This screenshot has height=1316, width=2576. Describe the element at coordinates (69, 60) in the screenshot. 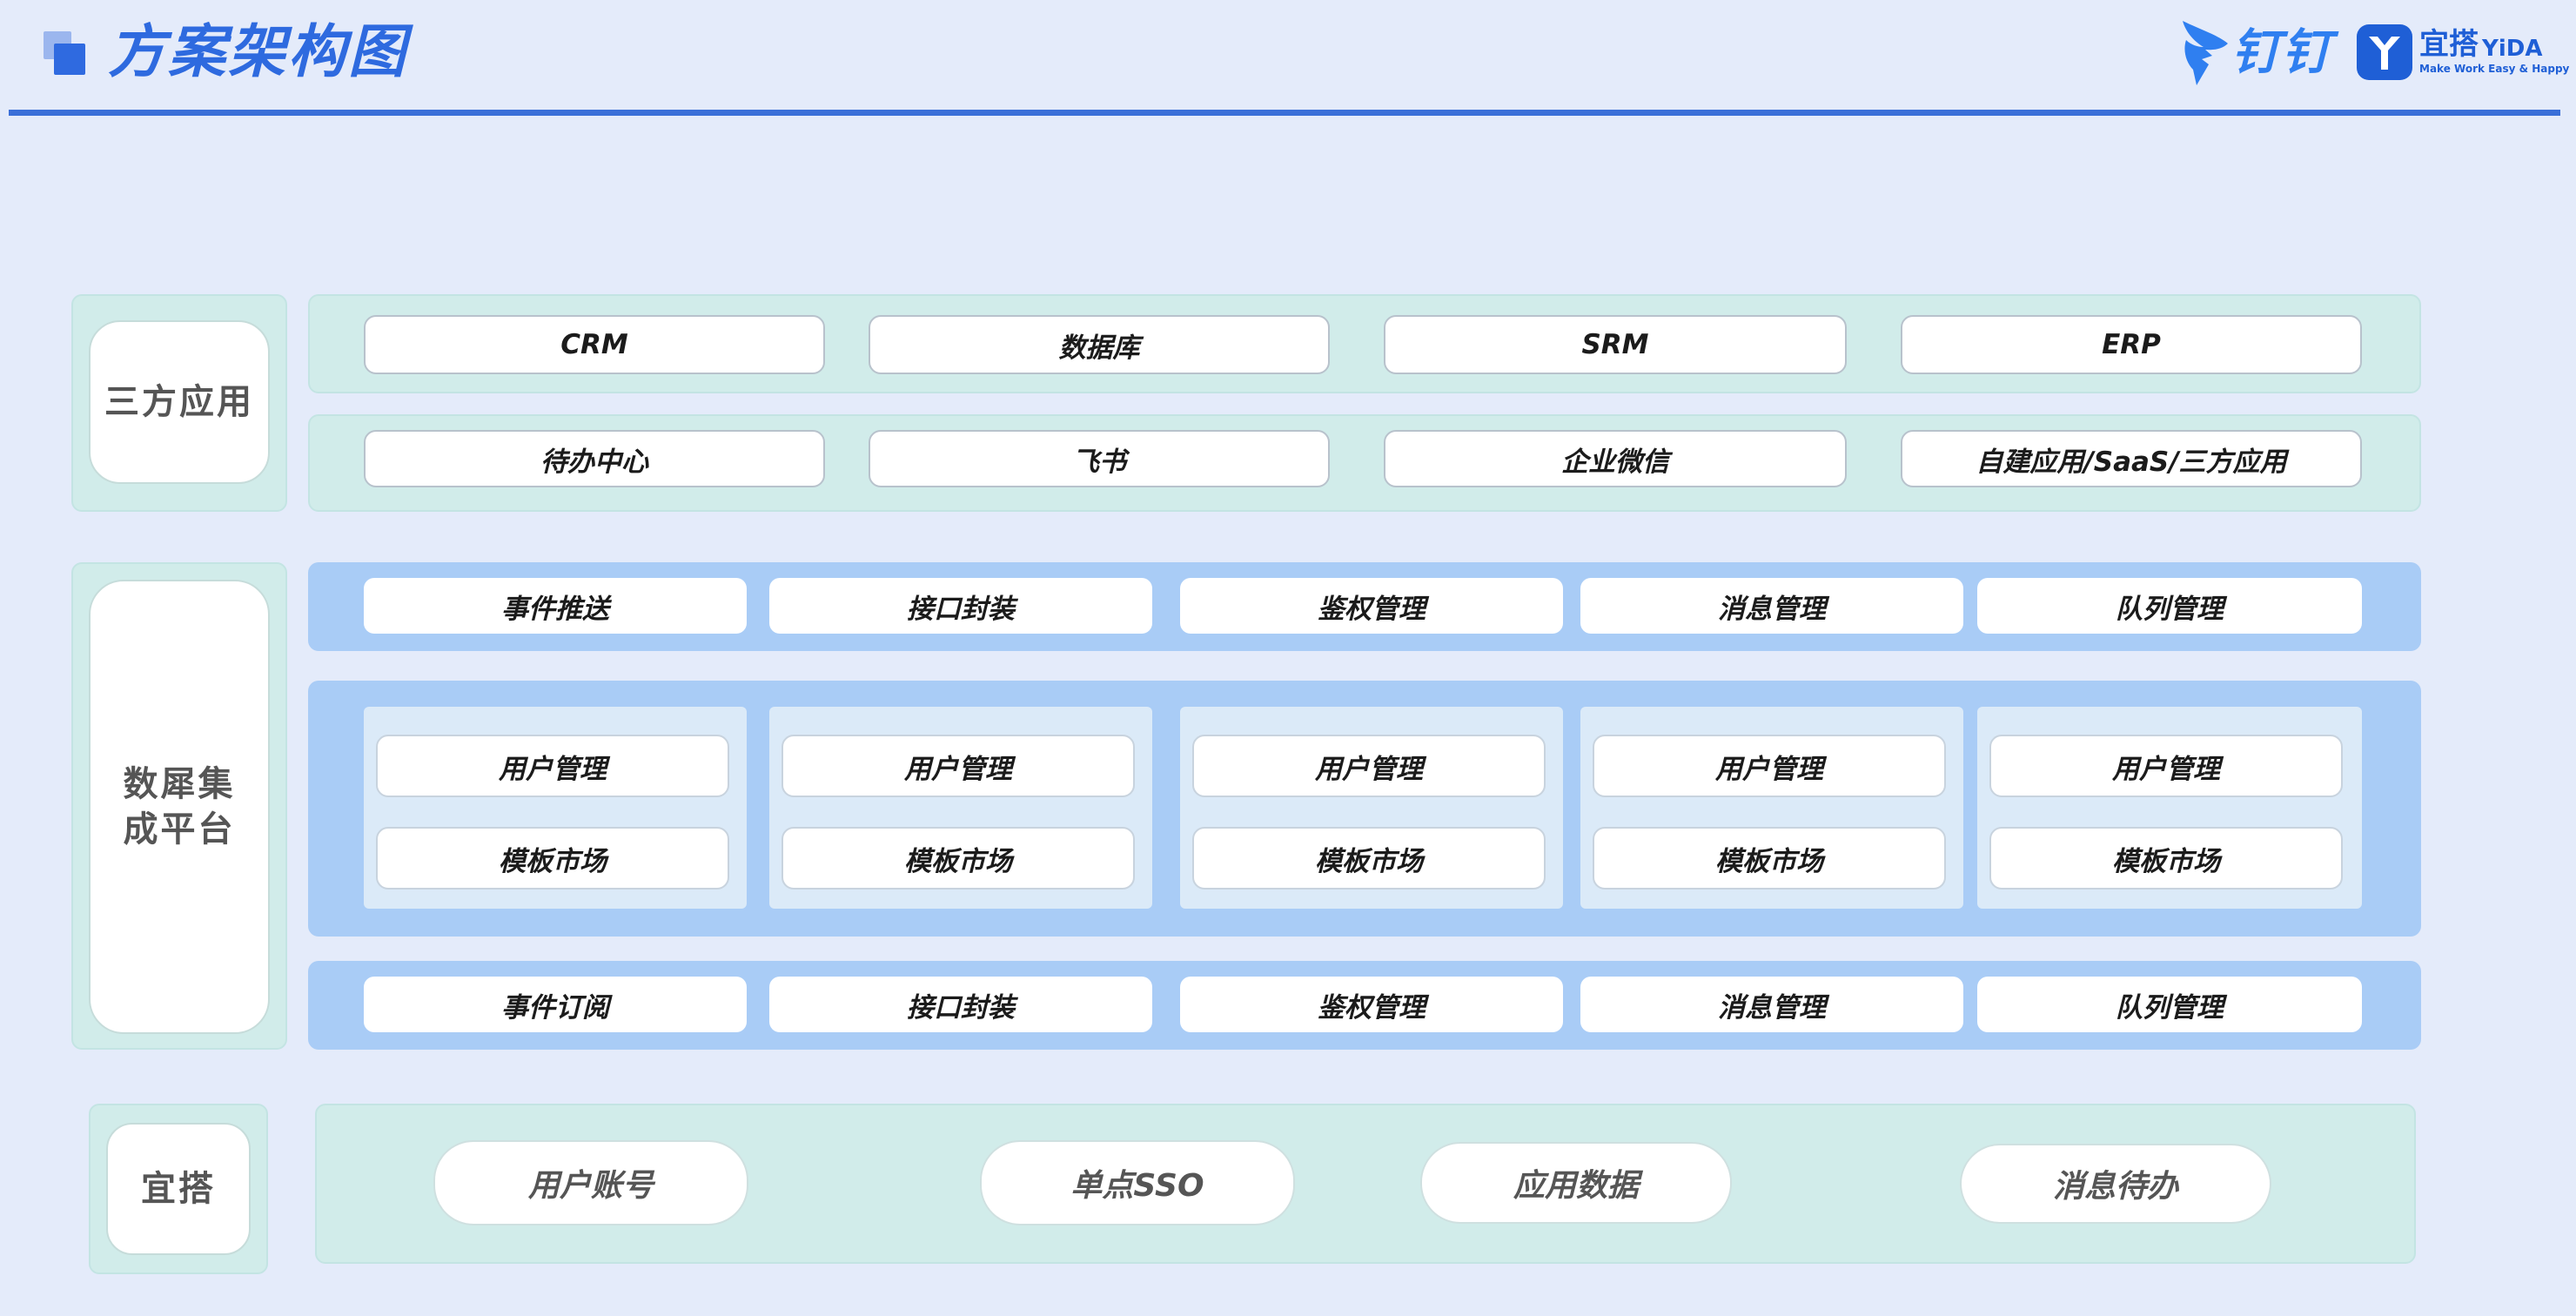

I see `title-square-front` at that location.